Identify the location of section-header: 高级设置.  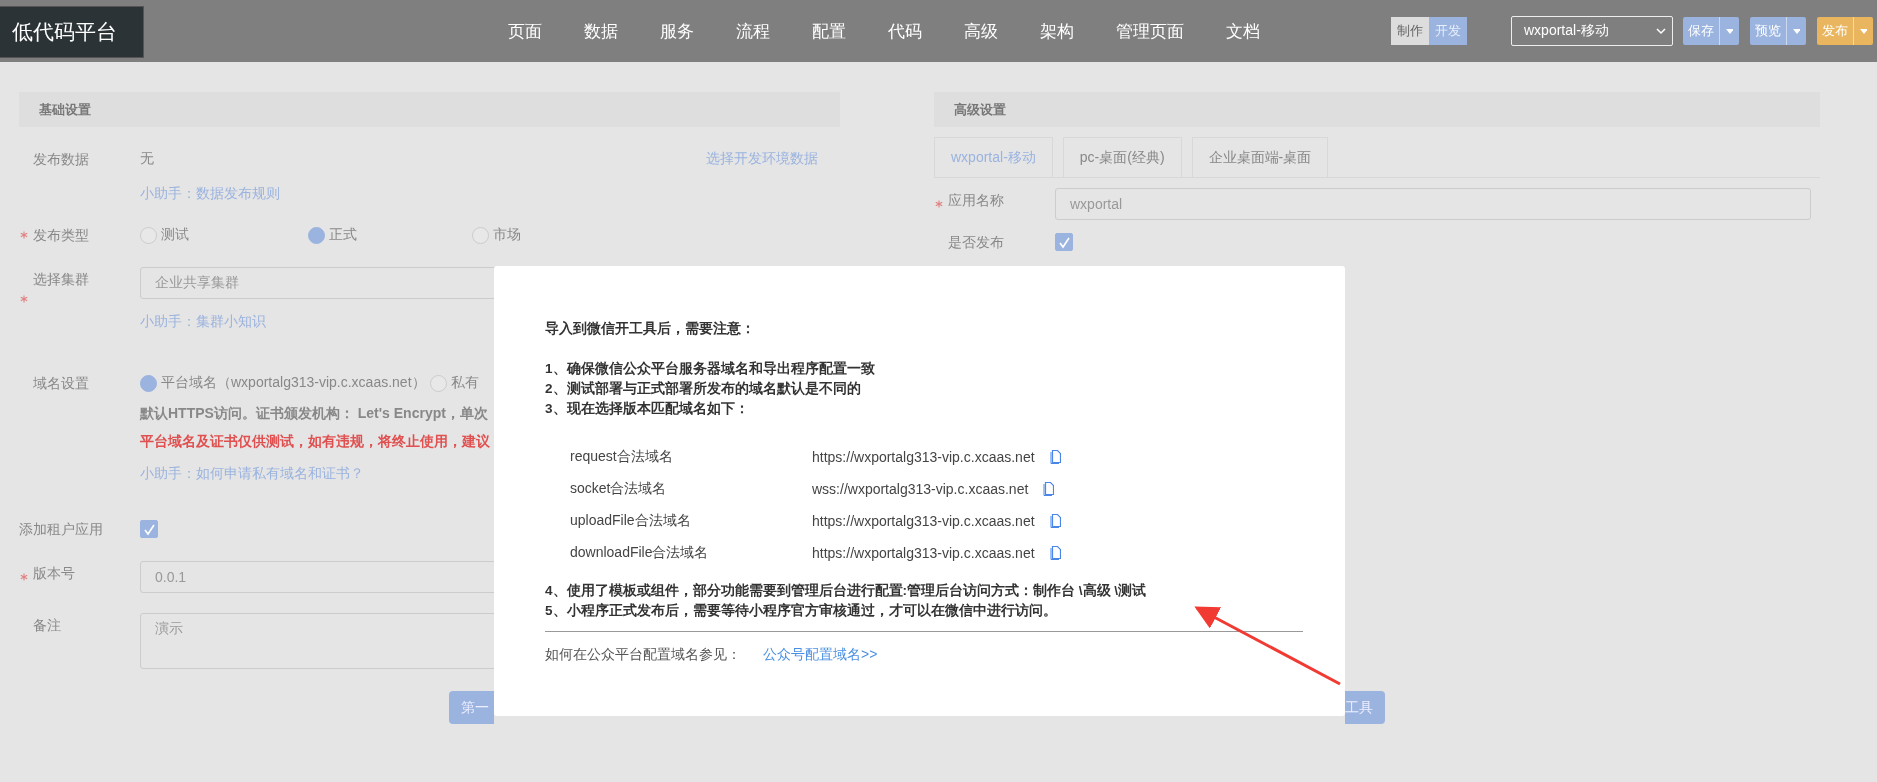
(1377, 109).